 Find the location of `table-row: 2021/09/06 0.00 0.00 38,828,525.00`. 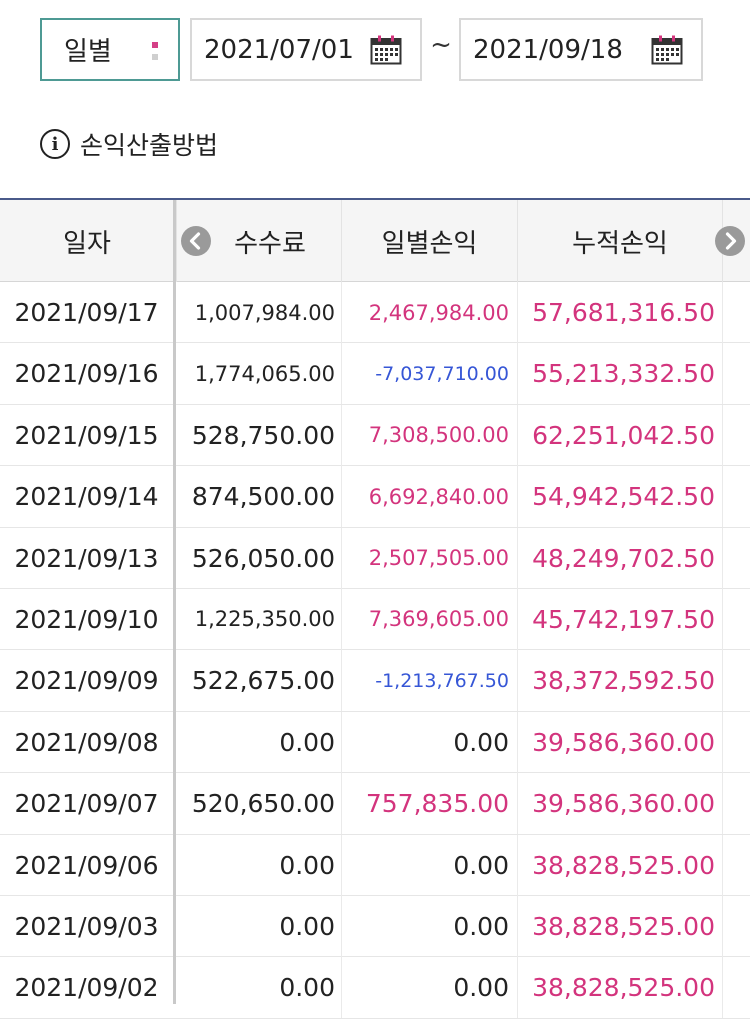

table-row: 2021/09/06 0.00 0.00 38,828,525.00 is located at coordinates (375, 865).